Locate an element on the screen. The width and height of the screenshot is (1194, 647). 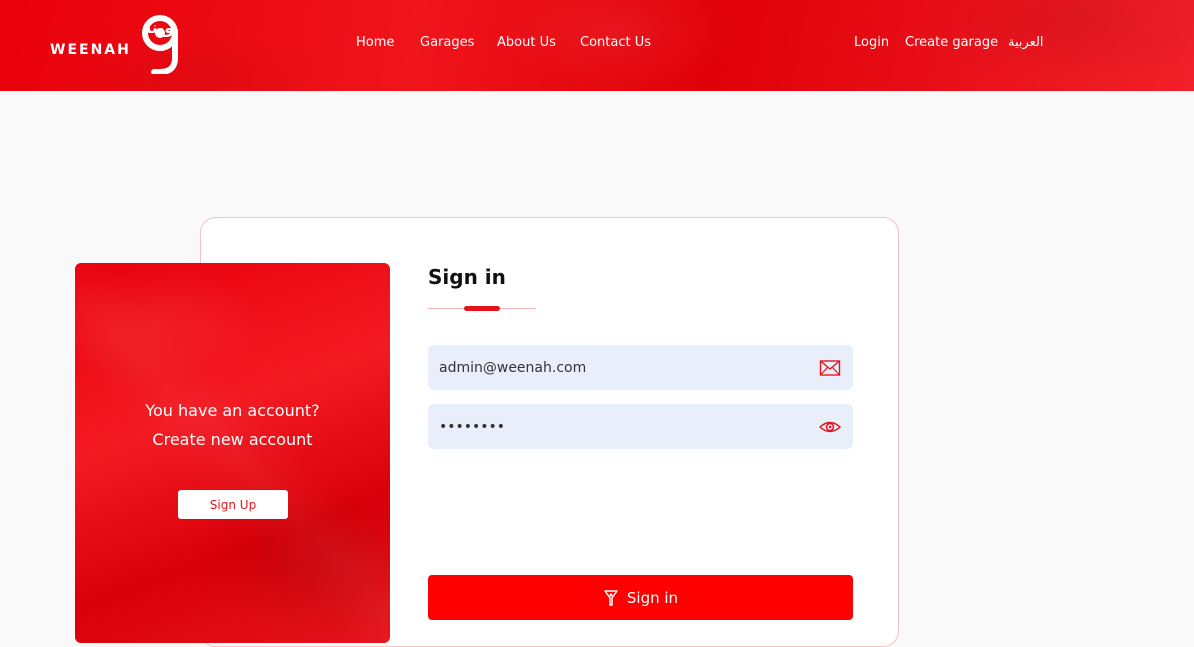
brand-english-name: WEENAH is located at coordinates (90, 50).